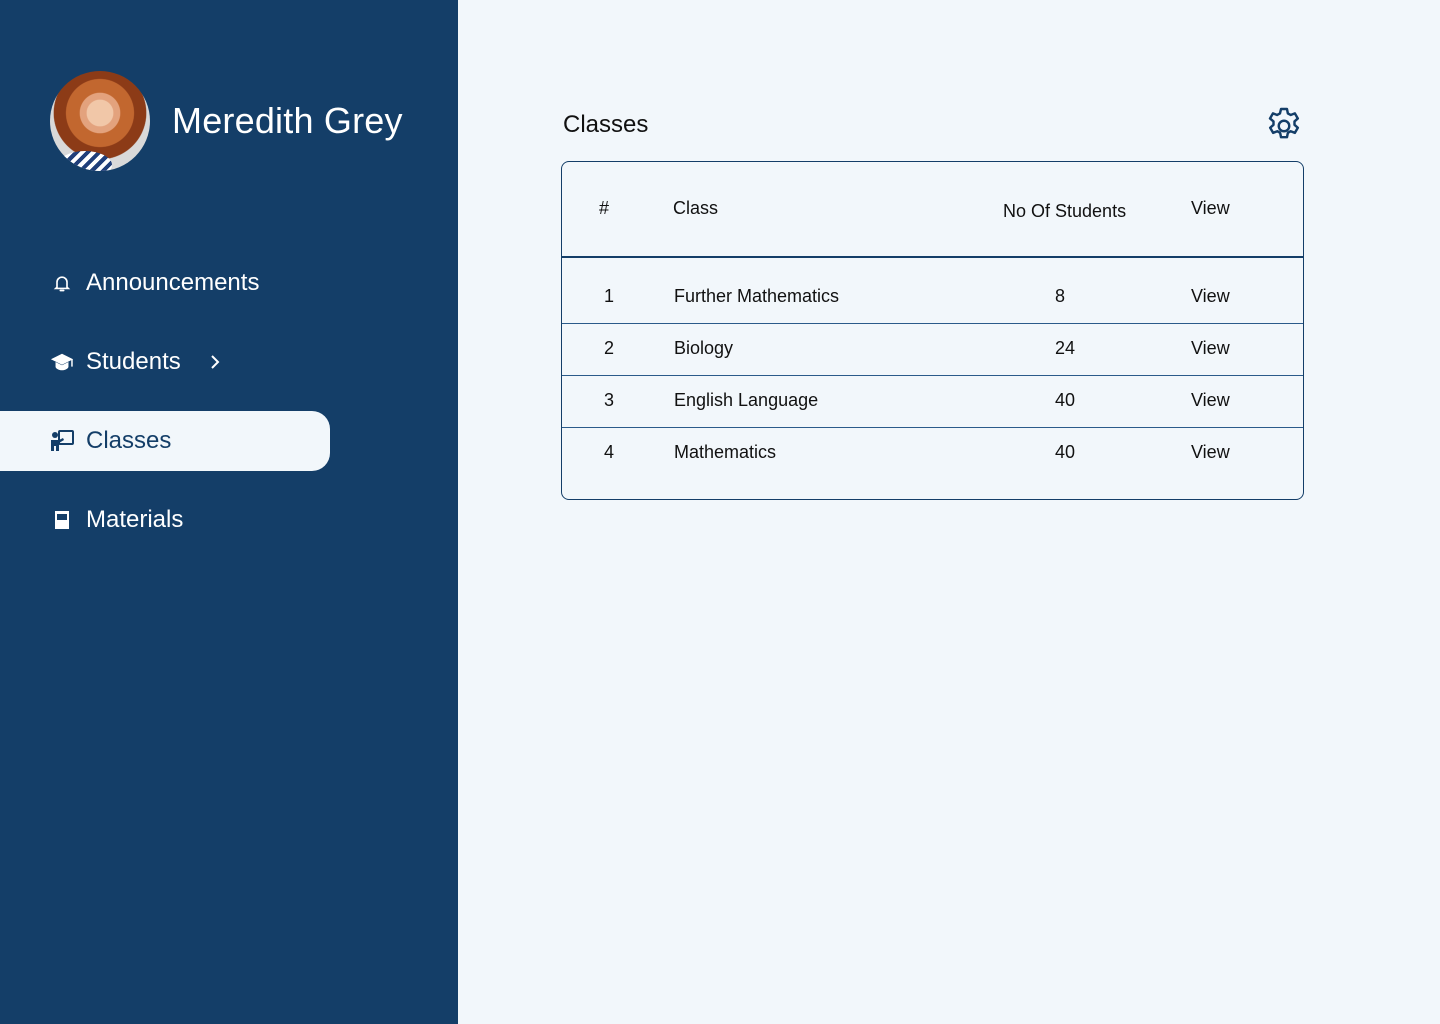  I want to click on gear-icon, so click(1284, 126).